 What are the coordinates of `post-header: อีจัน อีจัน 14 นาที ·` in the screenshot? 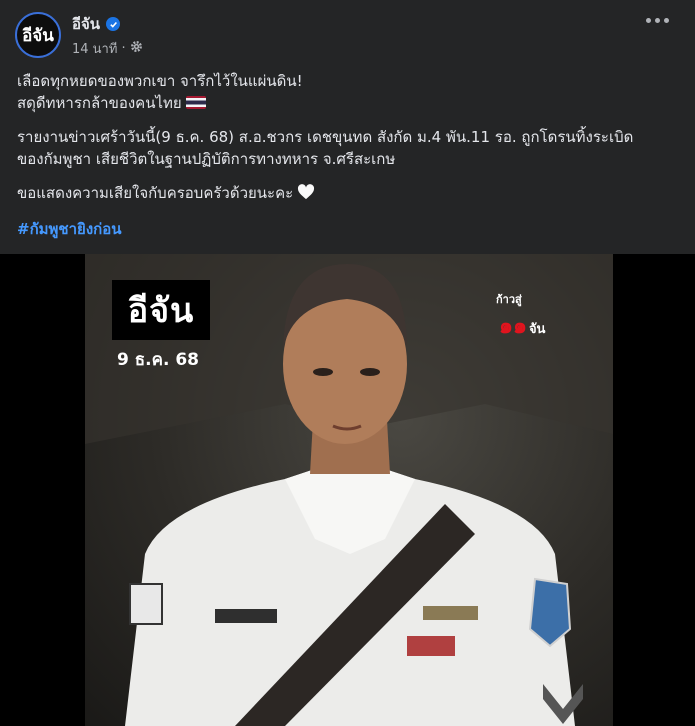 It's located at (347, 32).